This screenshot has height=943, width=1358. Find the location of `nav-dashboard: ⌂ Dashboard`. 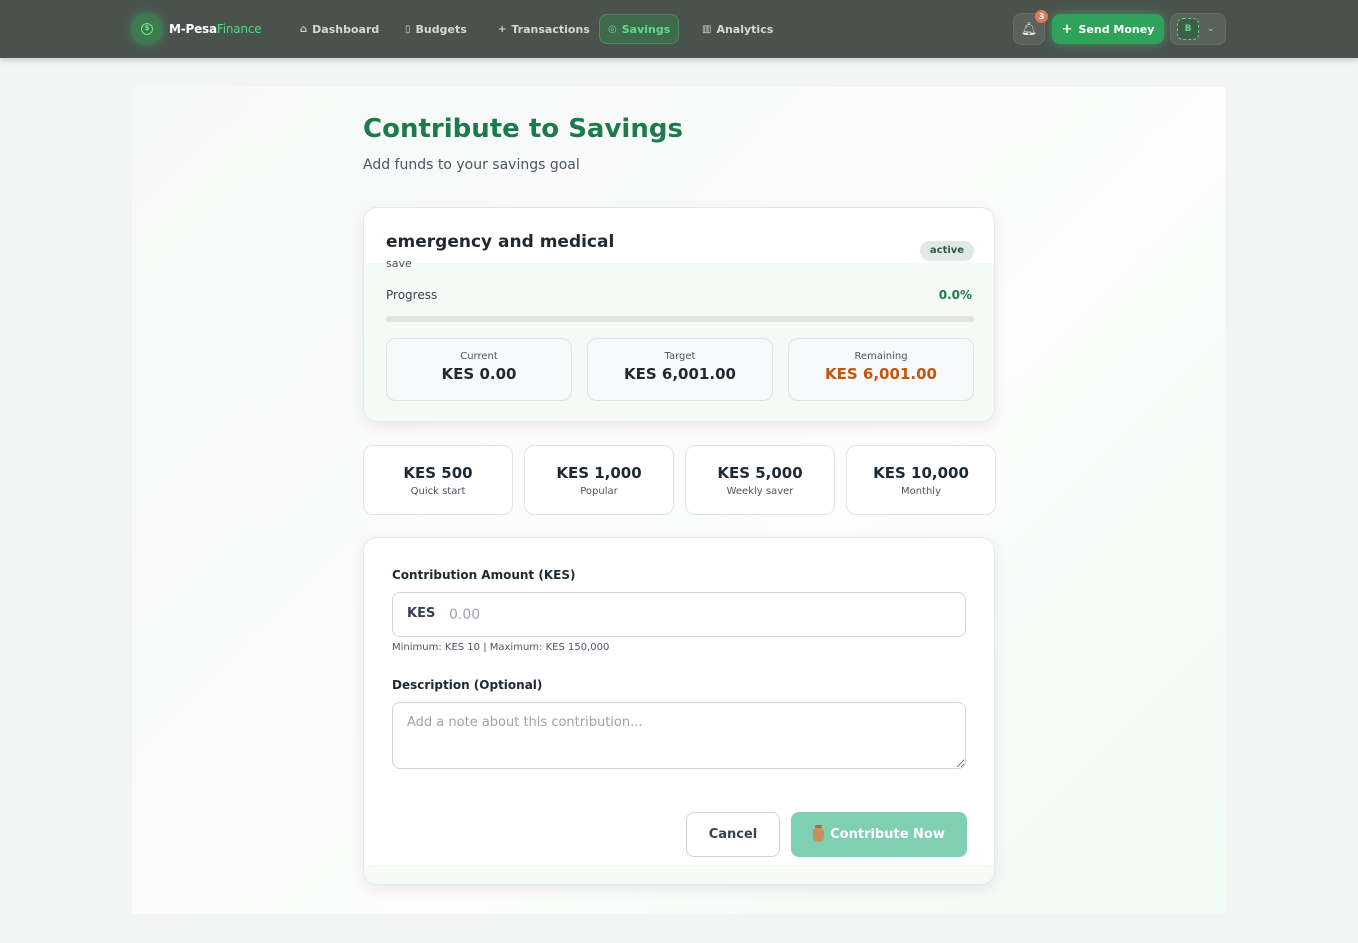

nav-dashboard: ⌂ Dashboard is located at coordinates (339, 29).